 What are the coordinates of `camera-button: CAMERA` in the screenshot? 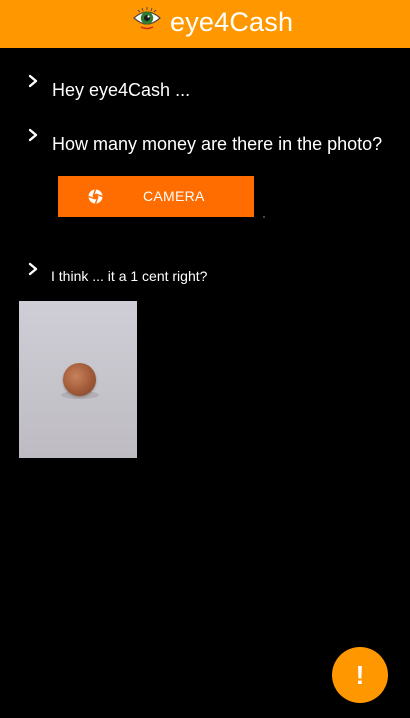 It's located at (156, 196).